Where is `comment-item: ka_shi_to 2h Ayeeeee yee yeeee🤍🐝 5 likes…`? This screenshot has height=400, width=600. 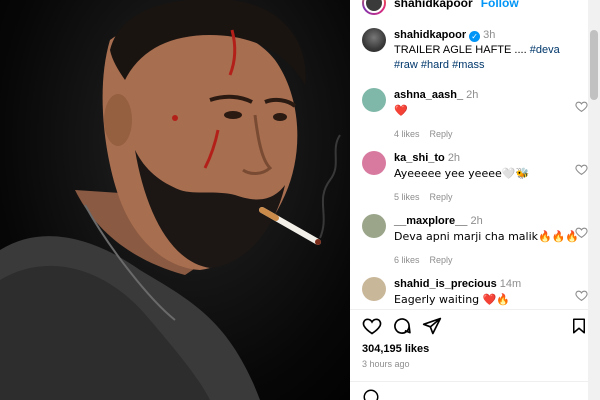
comment-item: ka_shi_to 2h Ayeeeee yee yeeee🤍🐝 5 likes… is located at coordinates (475, 178).